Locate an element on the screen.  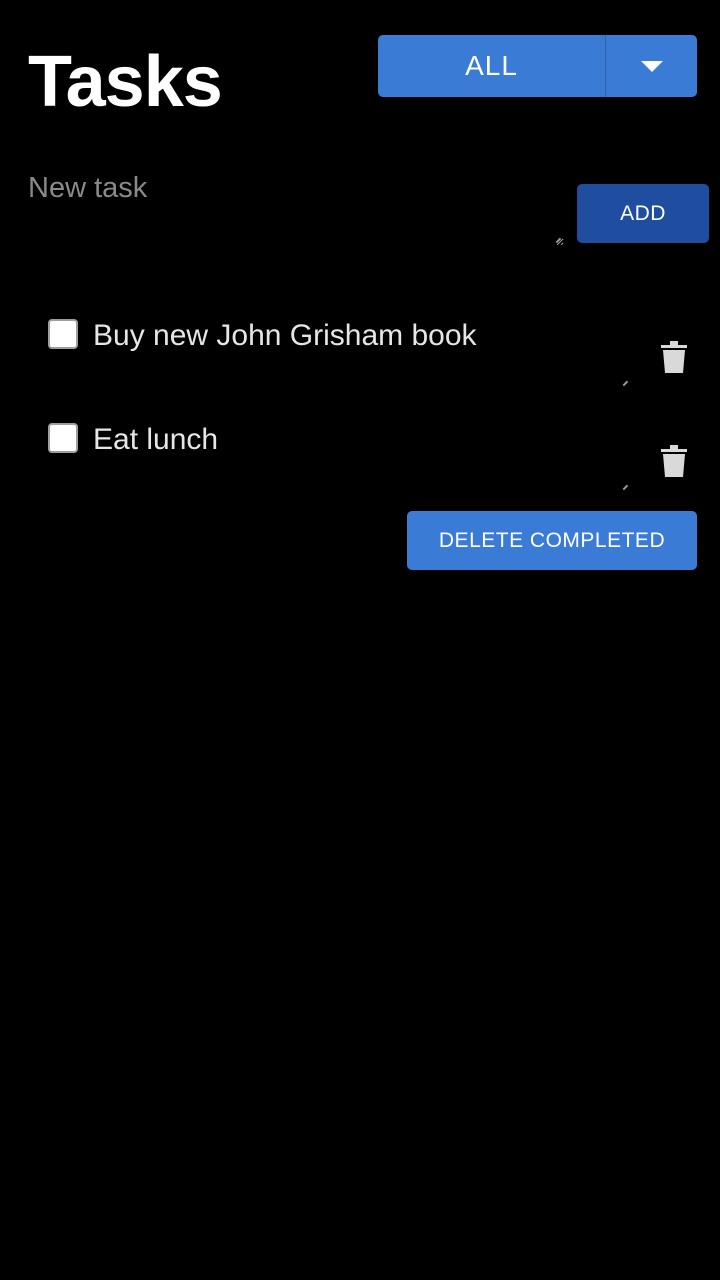
add-task-button: ADD is located at coordinates (643, 213).